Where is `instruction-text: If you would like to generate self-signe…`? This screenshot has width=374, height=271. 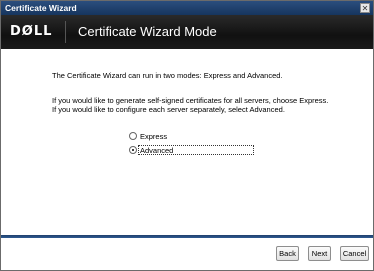
instruction-text: If you would like to generate self-signe… is located at coordinates (190, 105).